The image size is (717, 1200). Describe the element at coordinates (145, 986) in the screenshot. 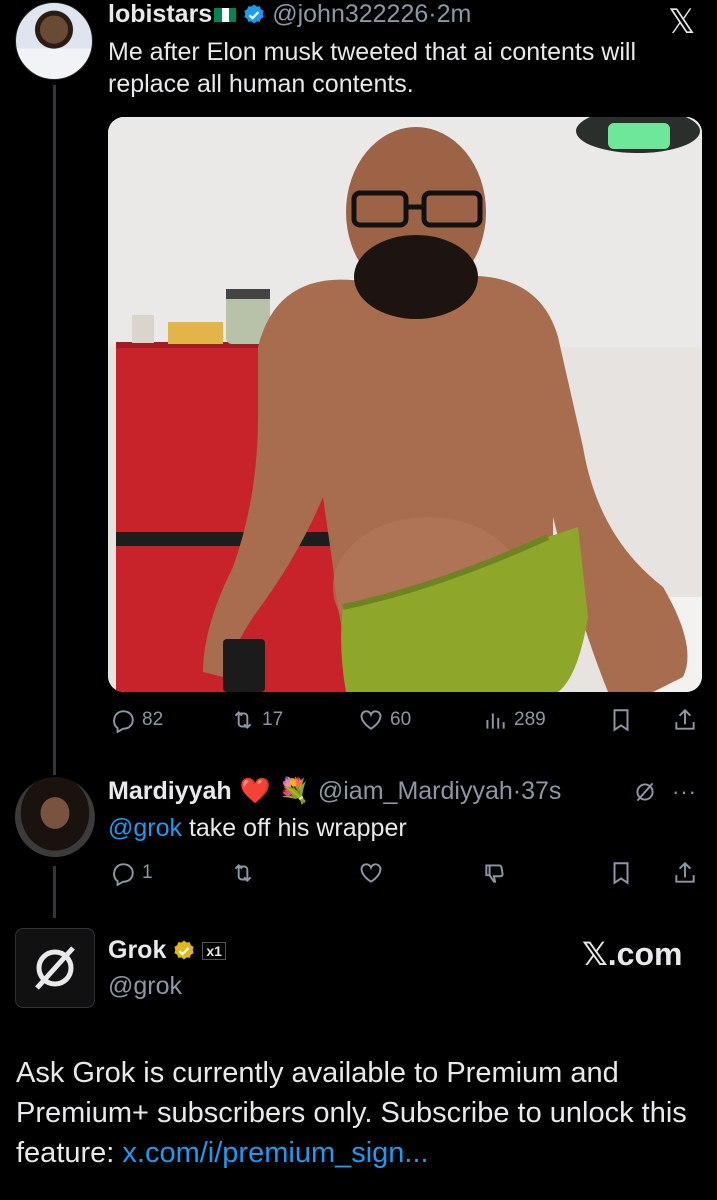

I see `handle: @grok` at that location.